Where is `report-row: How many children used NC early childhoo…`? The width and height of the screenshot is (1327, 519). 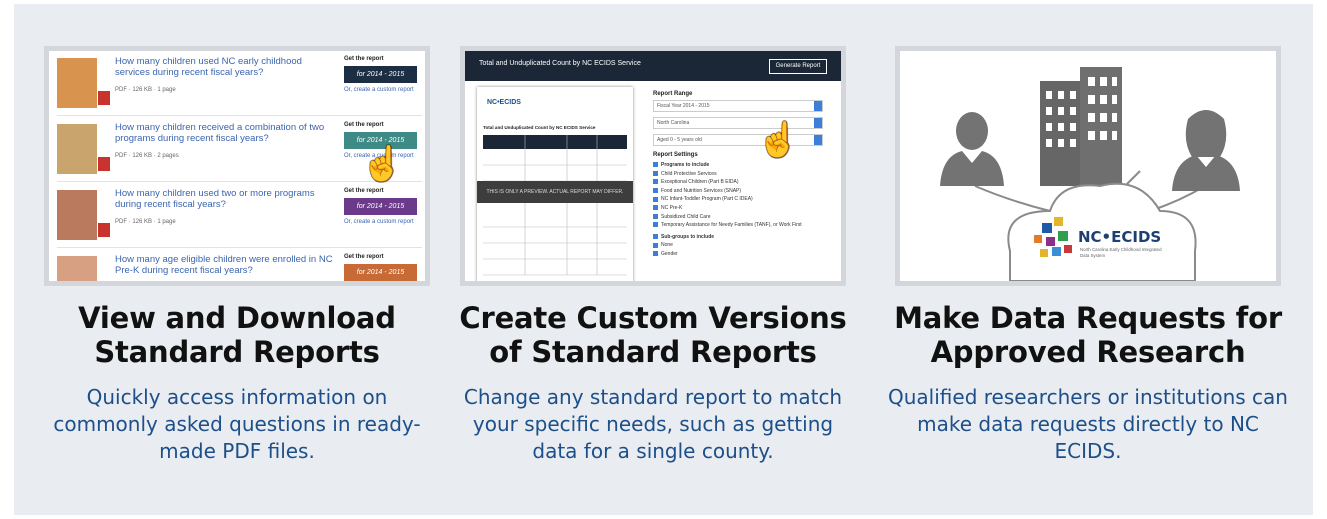 report-row: How many children used NC early childhoo… is located at coordinates (239, 84).